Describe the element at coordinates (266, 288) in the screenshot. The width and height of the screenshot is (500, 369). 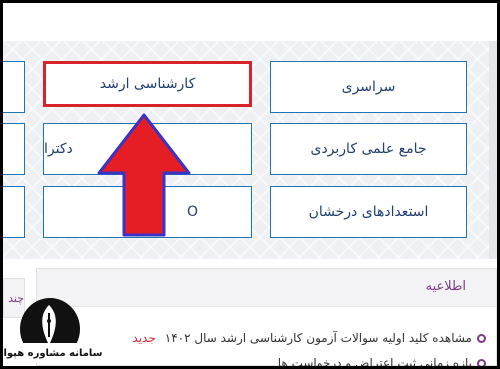
I see `announcements-header: اطلاعیه` at that location.